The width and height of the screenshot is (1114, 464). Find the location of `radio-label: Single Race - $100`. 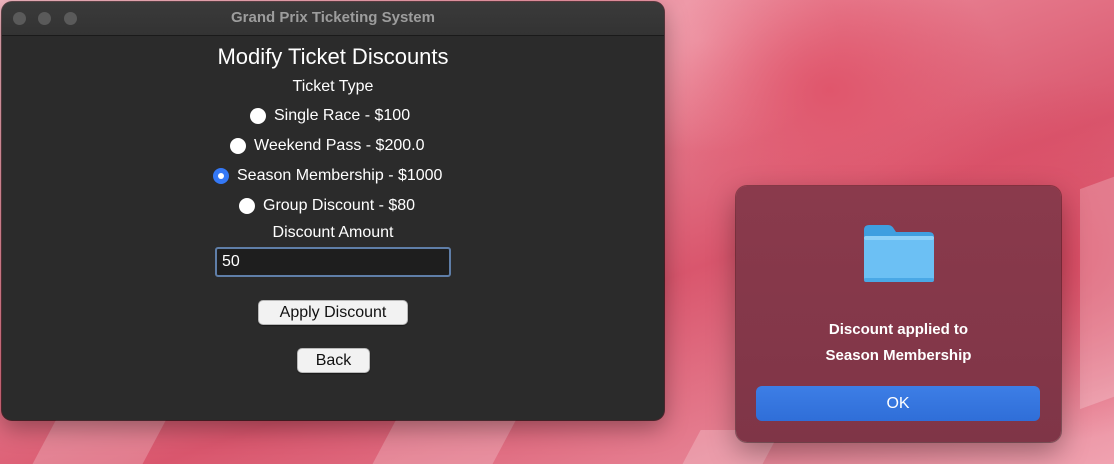

radio-label: Single Race - $100 is located at coordinates (342, 115).